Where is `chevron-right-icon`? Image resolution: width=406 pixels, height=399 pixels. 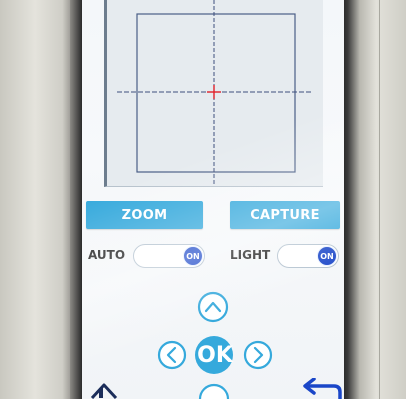 chevron-right-icon is located at coordinates (258, 355).